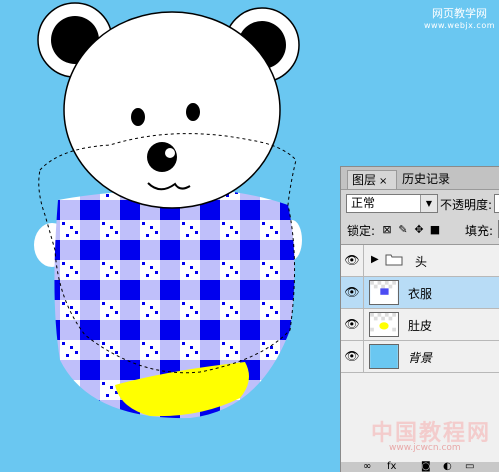  What do you see at coordinates (459, 25) in the screenshot?
I see `watermark-url: www.webjx.com` at bounding box center [459, 25].